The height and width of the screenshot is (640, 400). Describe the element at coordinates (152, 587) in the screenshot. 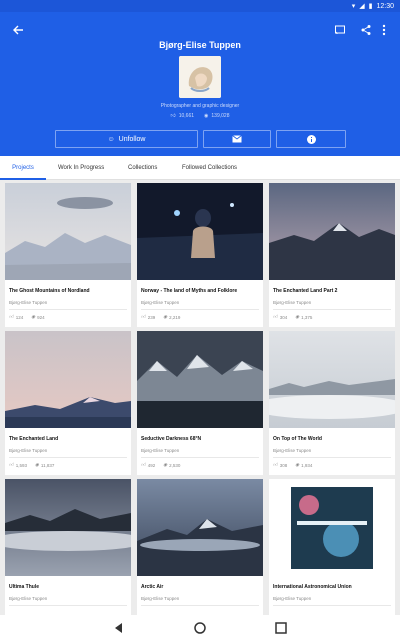

I see `project-title: Arctic Air` at that location.